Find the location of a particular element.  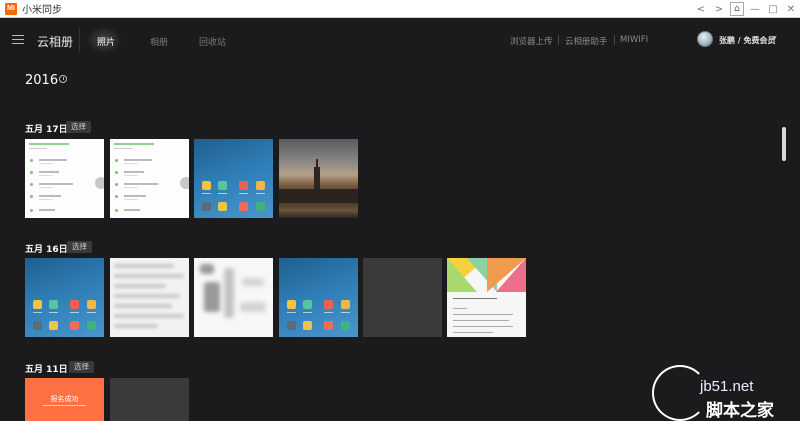

forward-icon: > is located at coordinates (719, 9).